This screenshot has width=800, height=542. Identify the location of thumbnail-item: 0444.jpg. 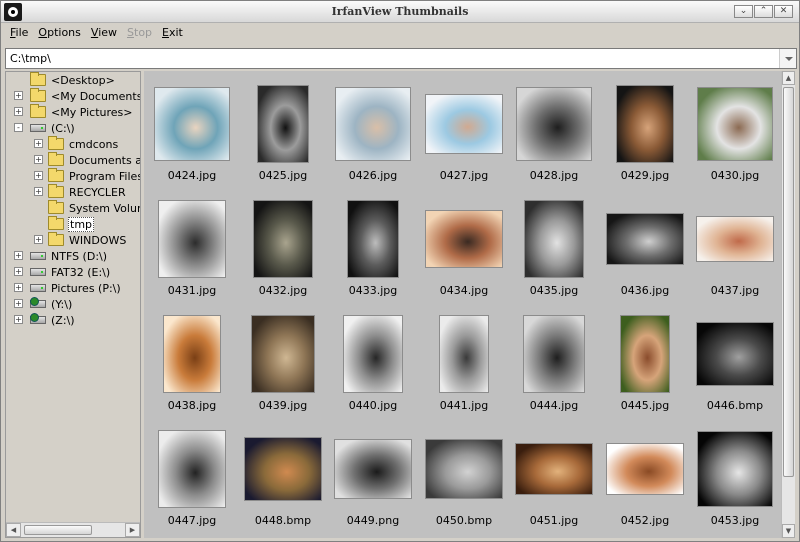
(554, 369).